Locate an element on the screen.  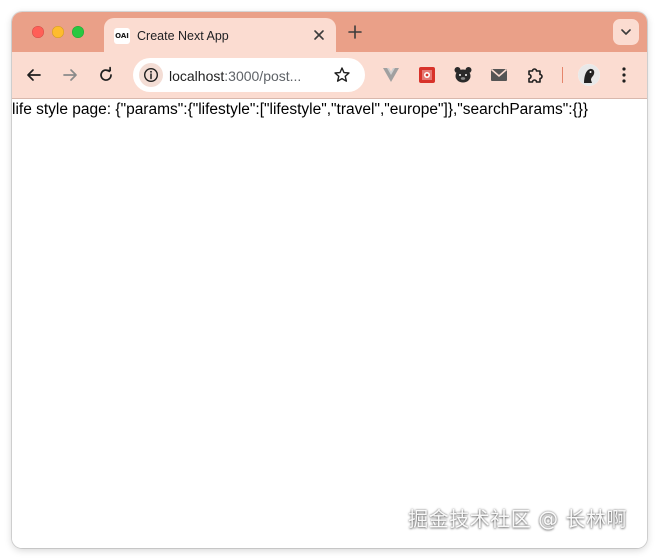
site-info-button is located at coordinates (151, 75).